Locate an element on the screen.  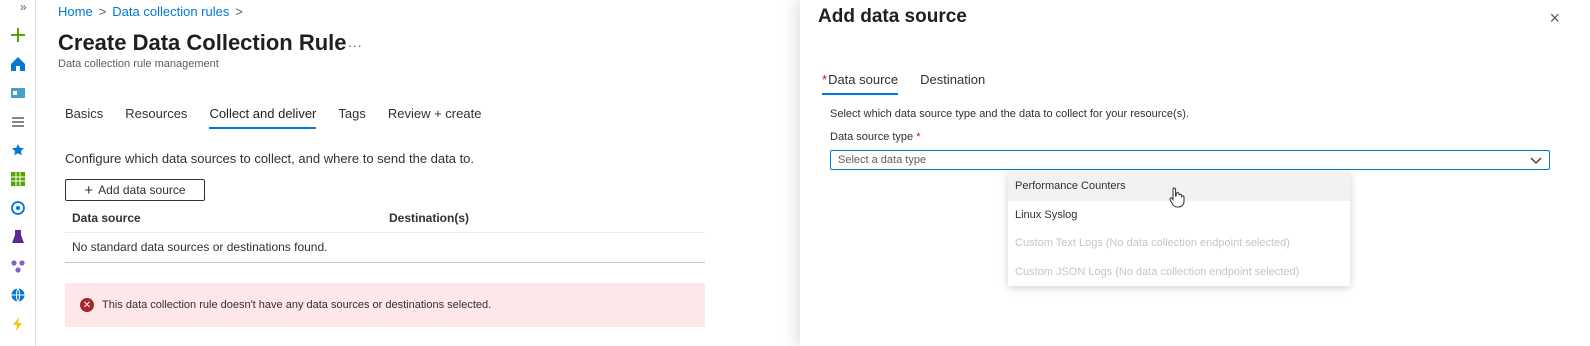
select-placeholder: Select a data type is located at coordinates (882, 160).